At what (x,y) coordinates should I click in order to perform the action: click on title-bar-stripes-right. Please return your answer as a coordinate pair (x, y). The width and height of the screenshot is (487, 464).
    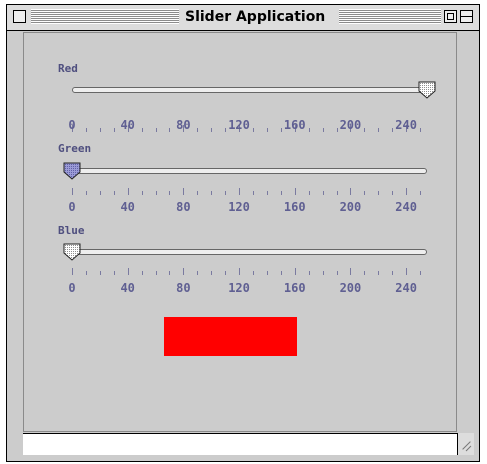
    Looking at the image, I should click on (390, 16).